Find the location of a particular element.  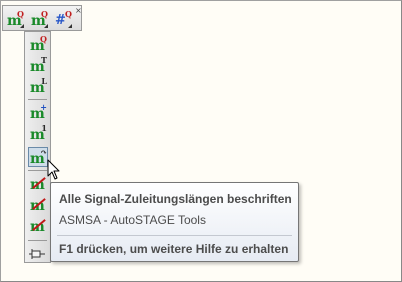

vertical-toolbar: m Q m T m L m + m 1 m ↷ m m m is located at coordinates (37, 147).